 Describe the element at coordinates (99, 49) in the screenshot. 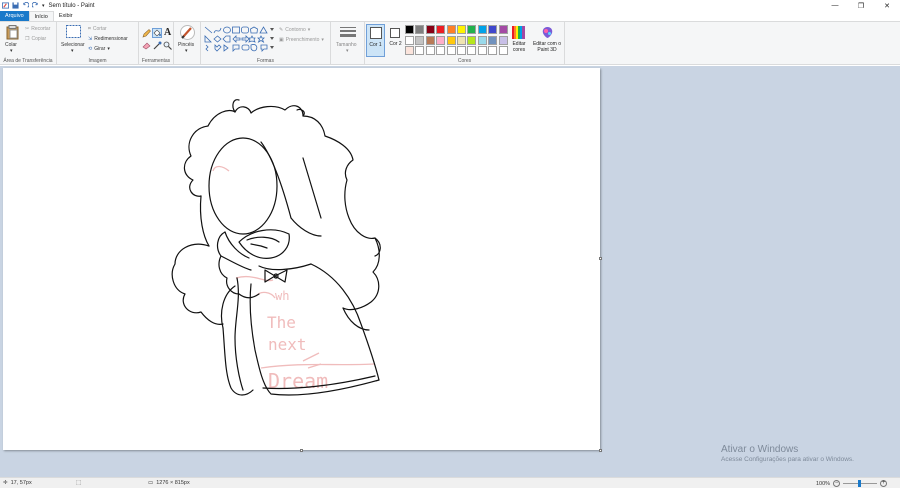

I see `rotate-button: ⟲ Girar ▾` at that location.